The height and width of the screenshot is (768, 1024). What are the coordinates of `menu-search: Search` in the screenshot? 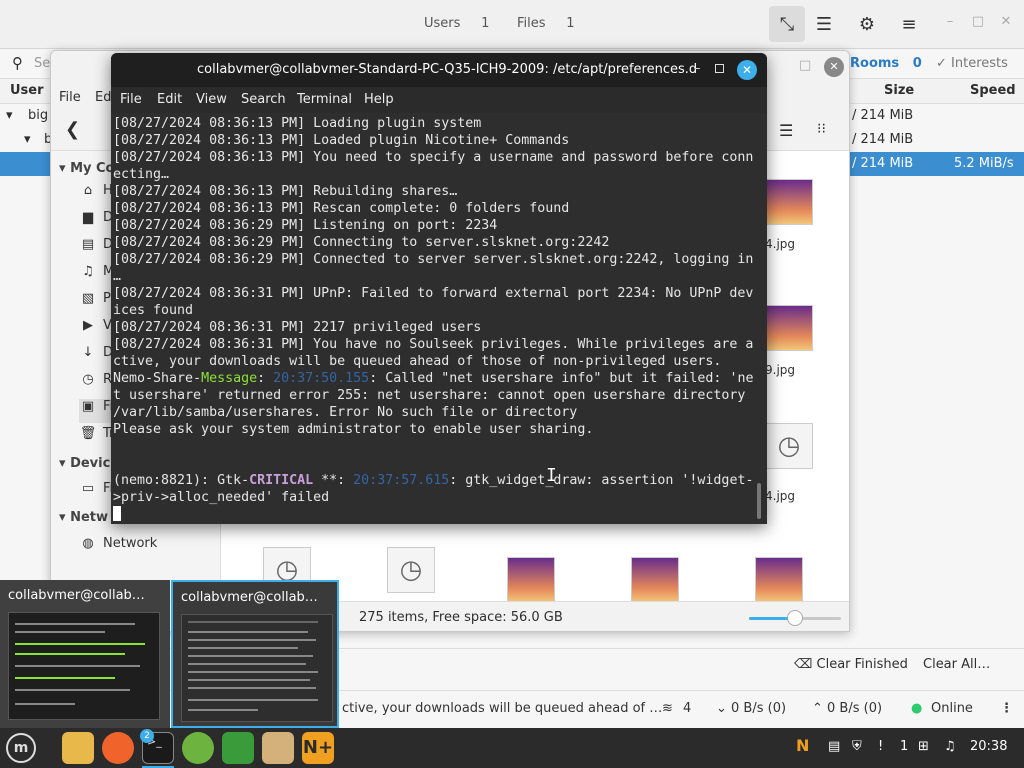 It's located at (263, 99).